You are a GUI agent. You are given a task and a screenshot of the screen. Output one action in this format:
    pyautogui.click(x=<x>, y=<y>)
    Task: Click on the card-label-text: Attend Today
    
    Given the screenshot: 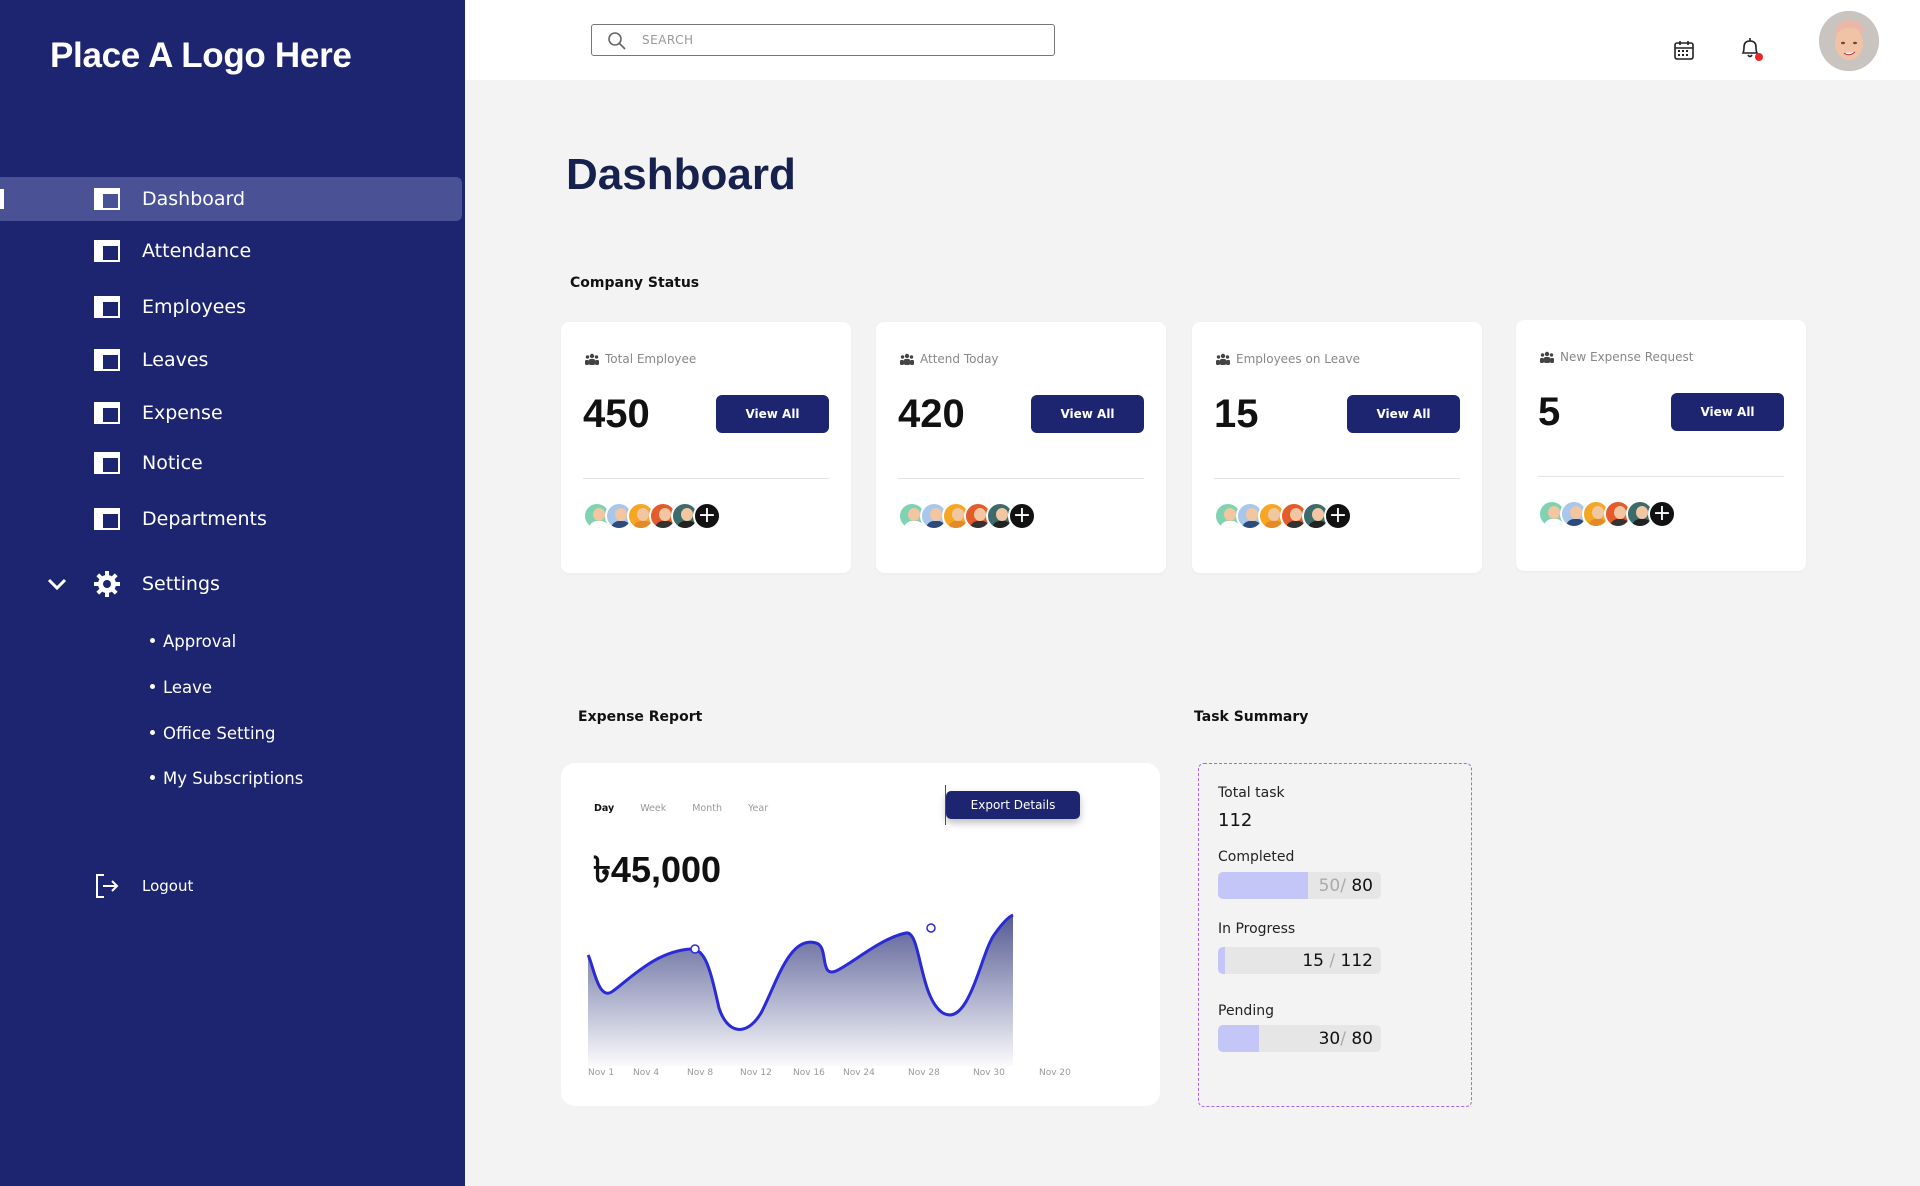 What is the action you would take?
    pyautogui.click(x=959, y=359)
    